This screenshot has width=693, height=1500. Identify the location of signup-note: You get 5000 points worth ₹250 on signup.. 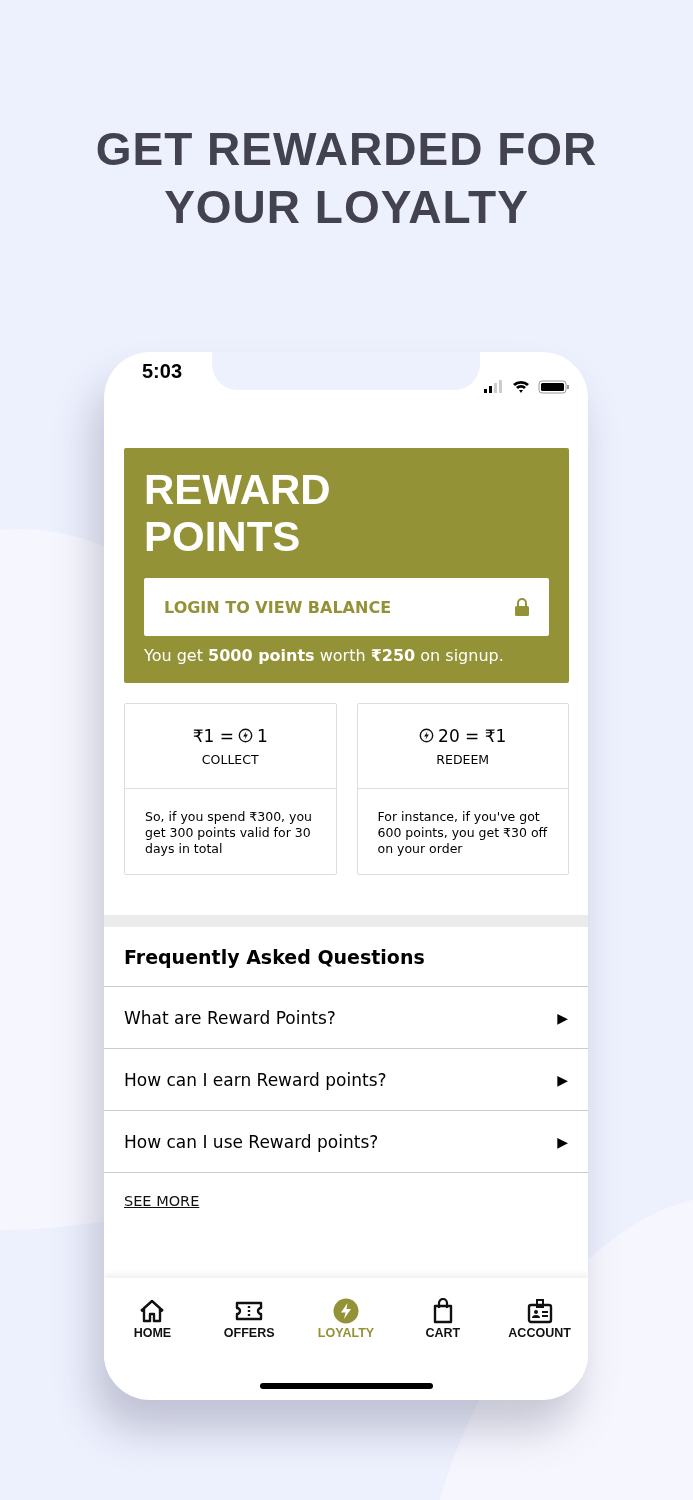
(324, 655).